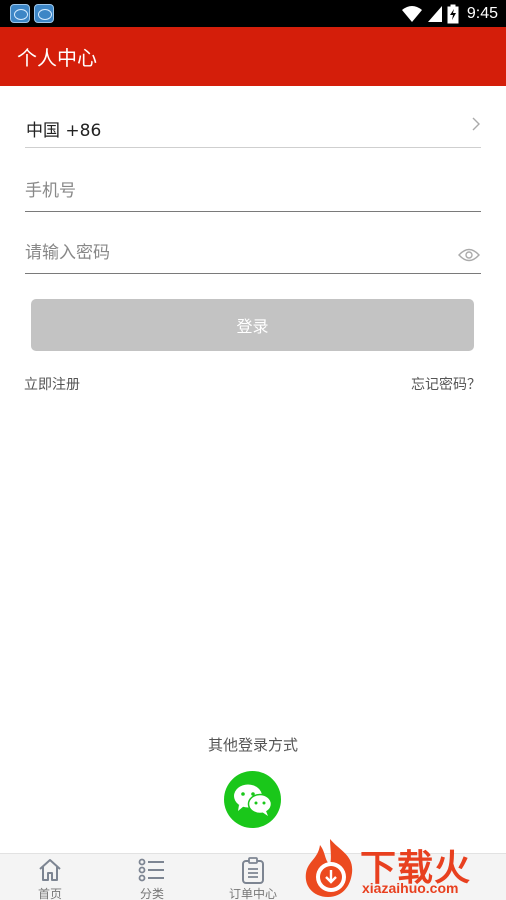 This screenshot has height=900, width=506. Describe the element at coordinates (446, 384) in the screenshot. I see `forgot-password-link: 忘记密码？` at that location.